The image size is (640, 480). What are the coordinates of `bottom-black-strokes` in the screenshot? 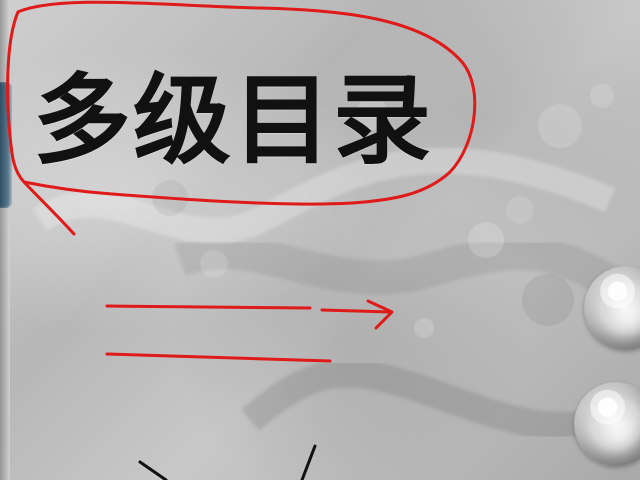 It's located at (227, 462).